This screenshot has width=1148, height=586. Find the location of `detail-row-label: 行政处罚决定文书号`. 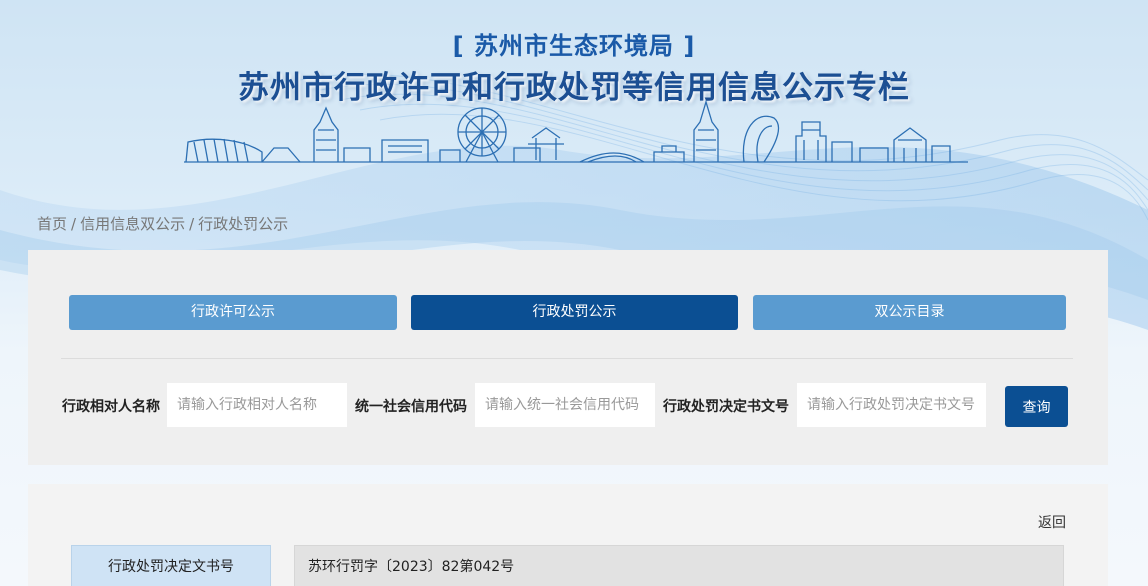

detail-row-label: 行政处罚决定文书号 is located at coordinates (171, 565).